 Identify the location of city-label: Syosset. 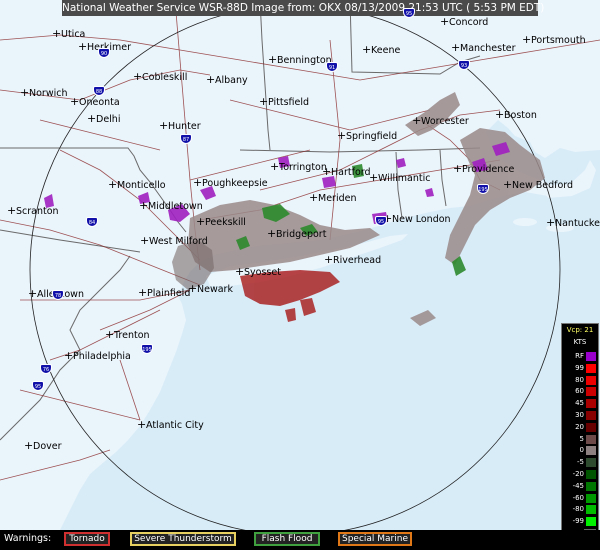
(258, 272).